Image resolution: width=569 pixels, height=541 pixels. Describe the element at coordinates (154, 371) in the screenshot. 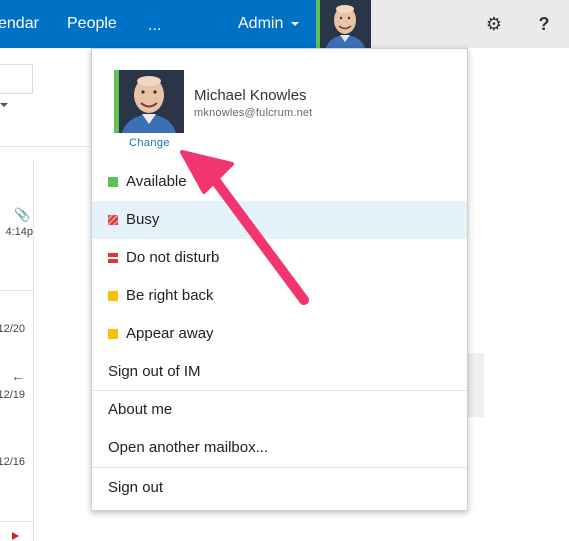

I see `menu-label: Sign out of IM` at that location.